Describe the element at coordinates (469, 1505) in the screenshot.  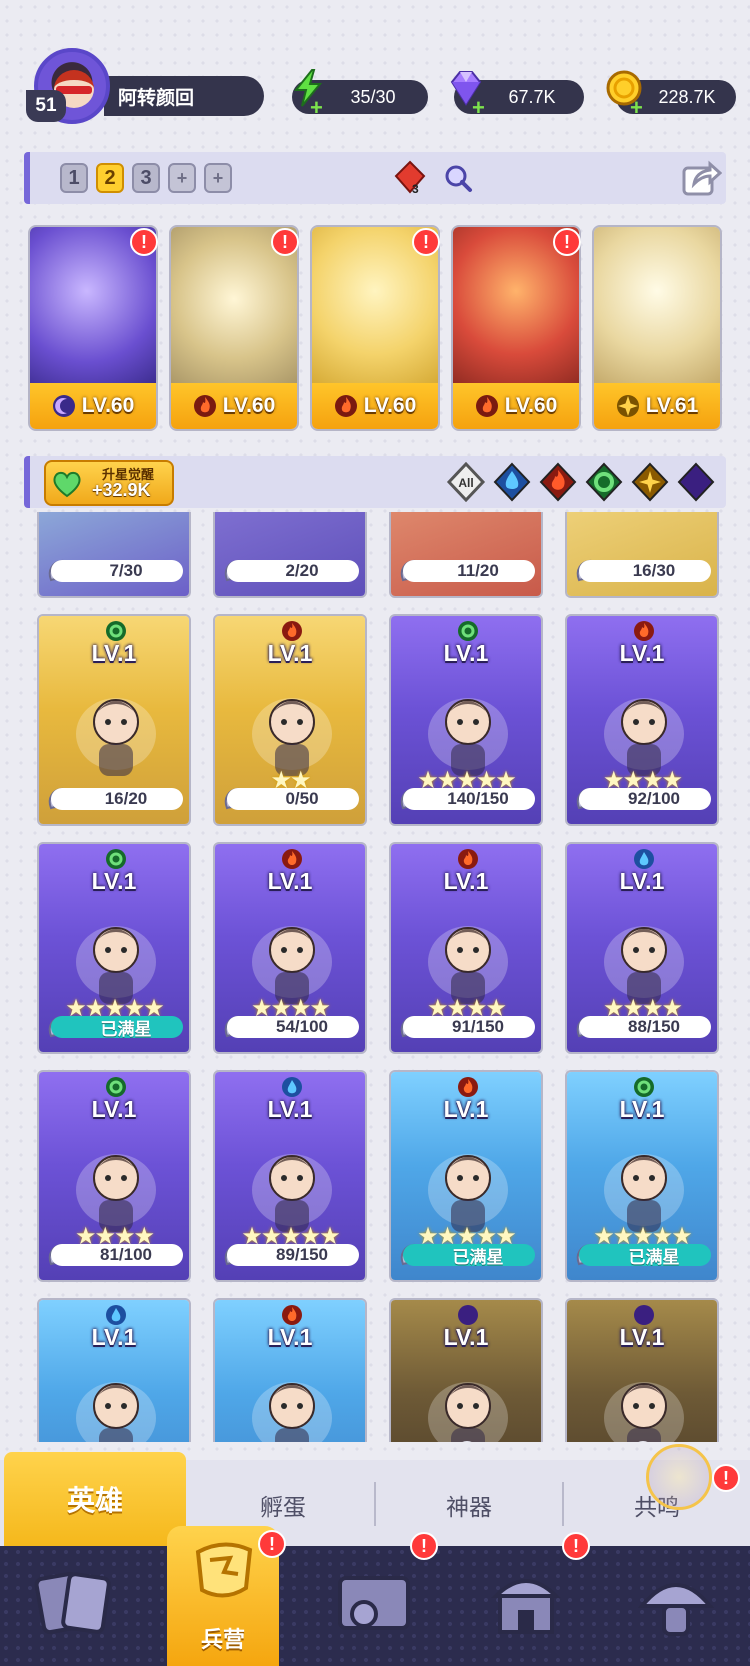
I see `tab-artifacts: 神器` at that location.